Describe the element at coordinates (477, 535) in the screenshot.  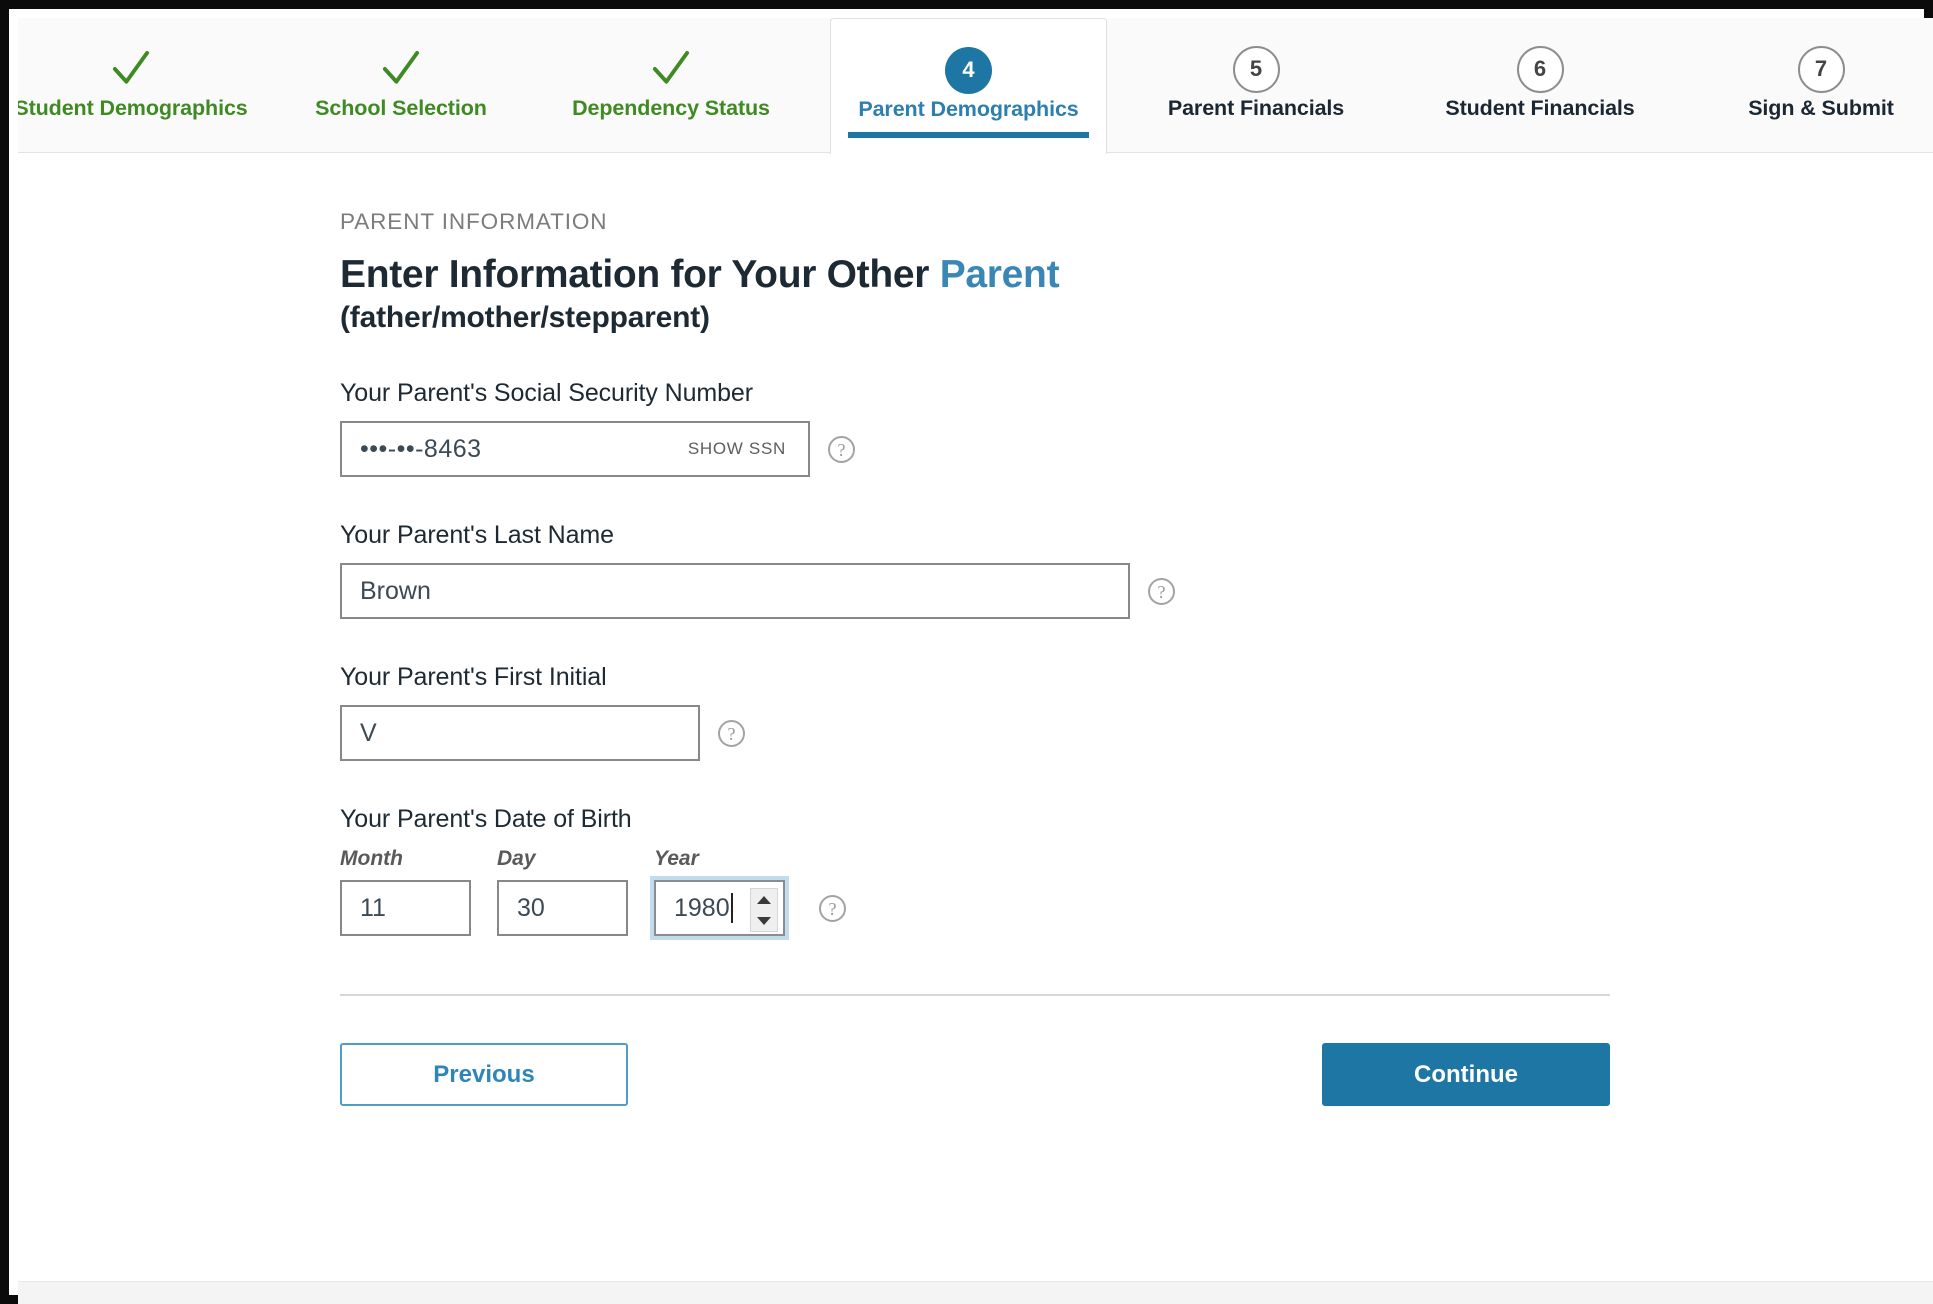
I see `last-name-label: Your Parent's Last Name` at that location.